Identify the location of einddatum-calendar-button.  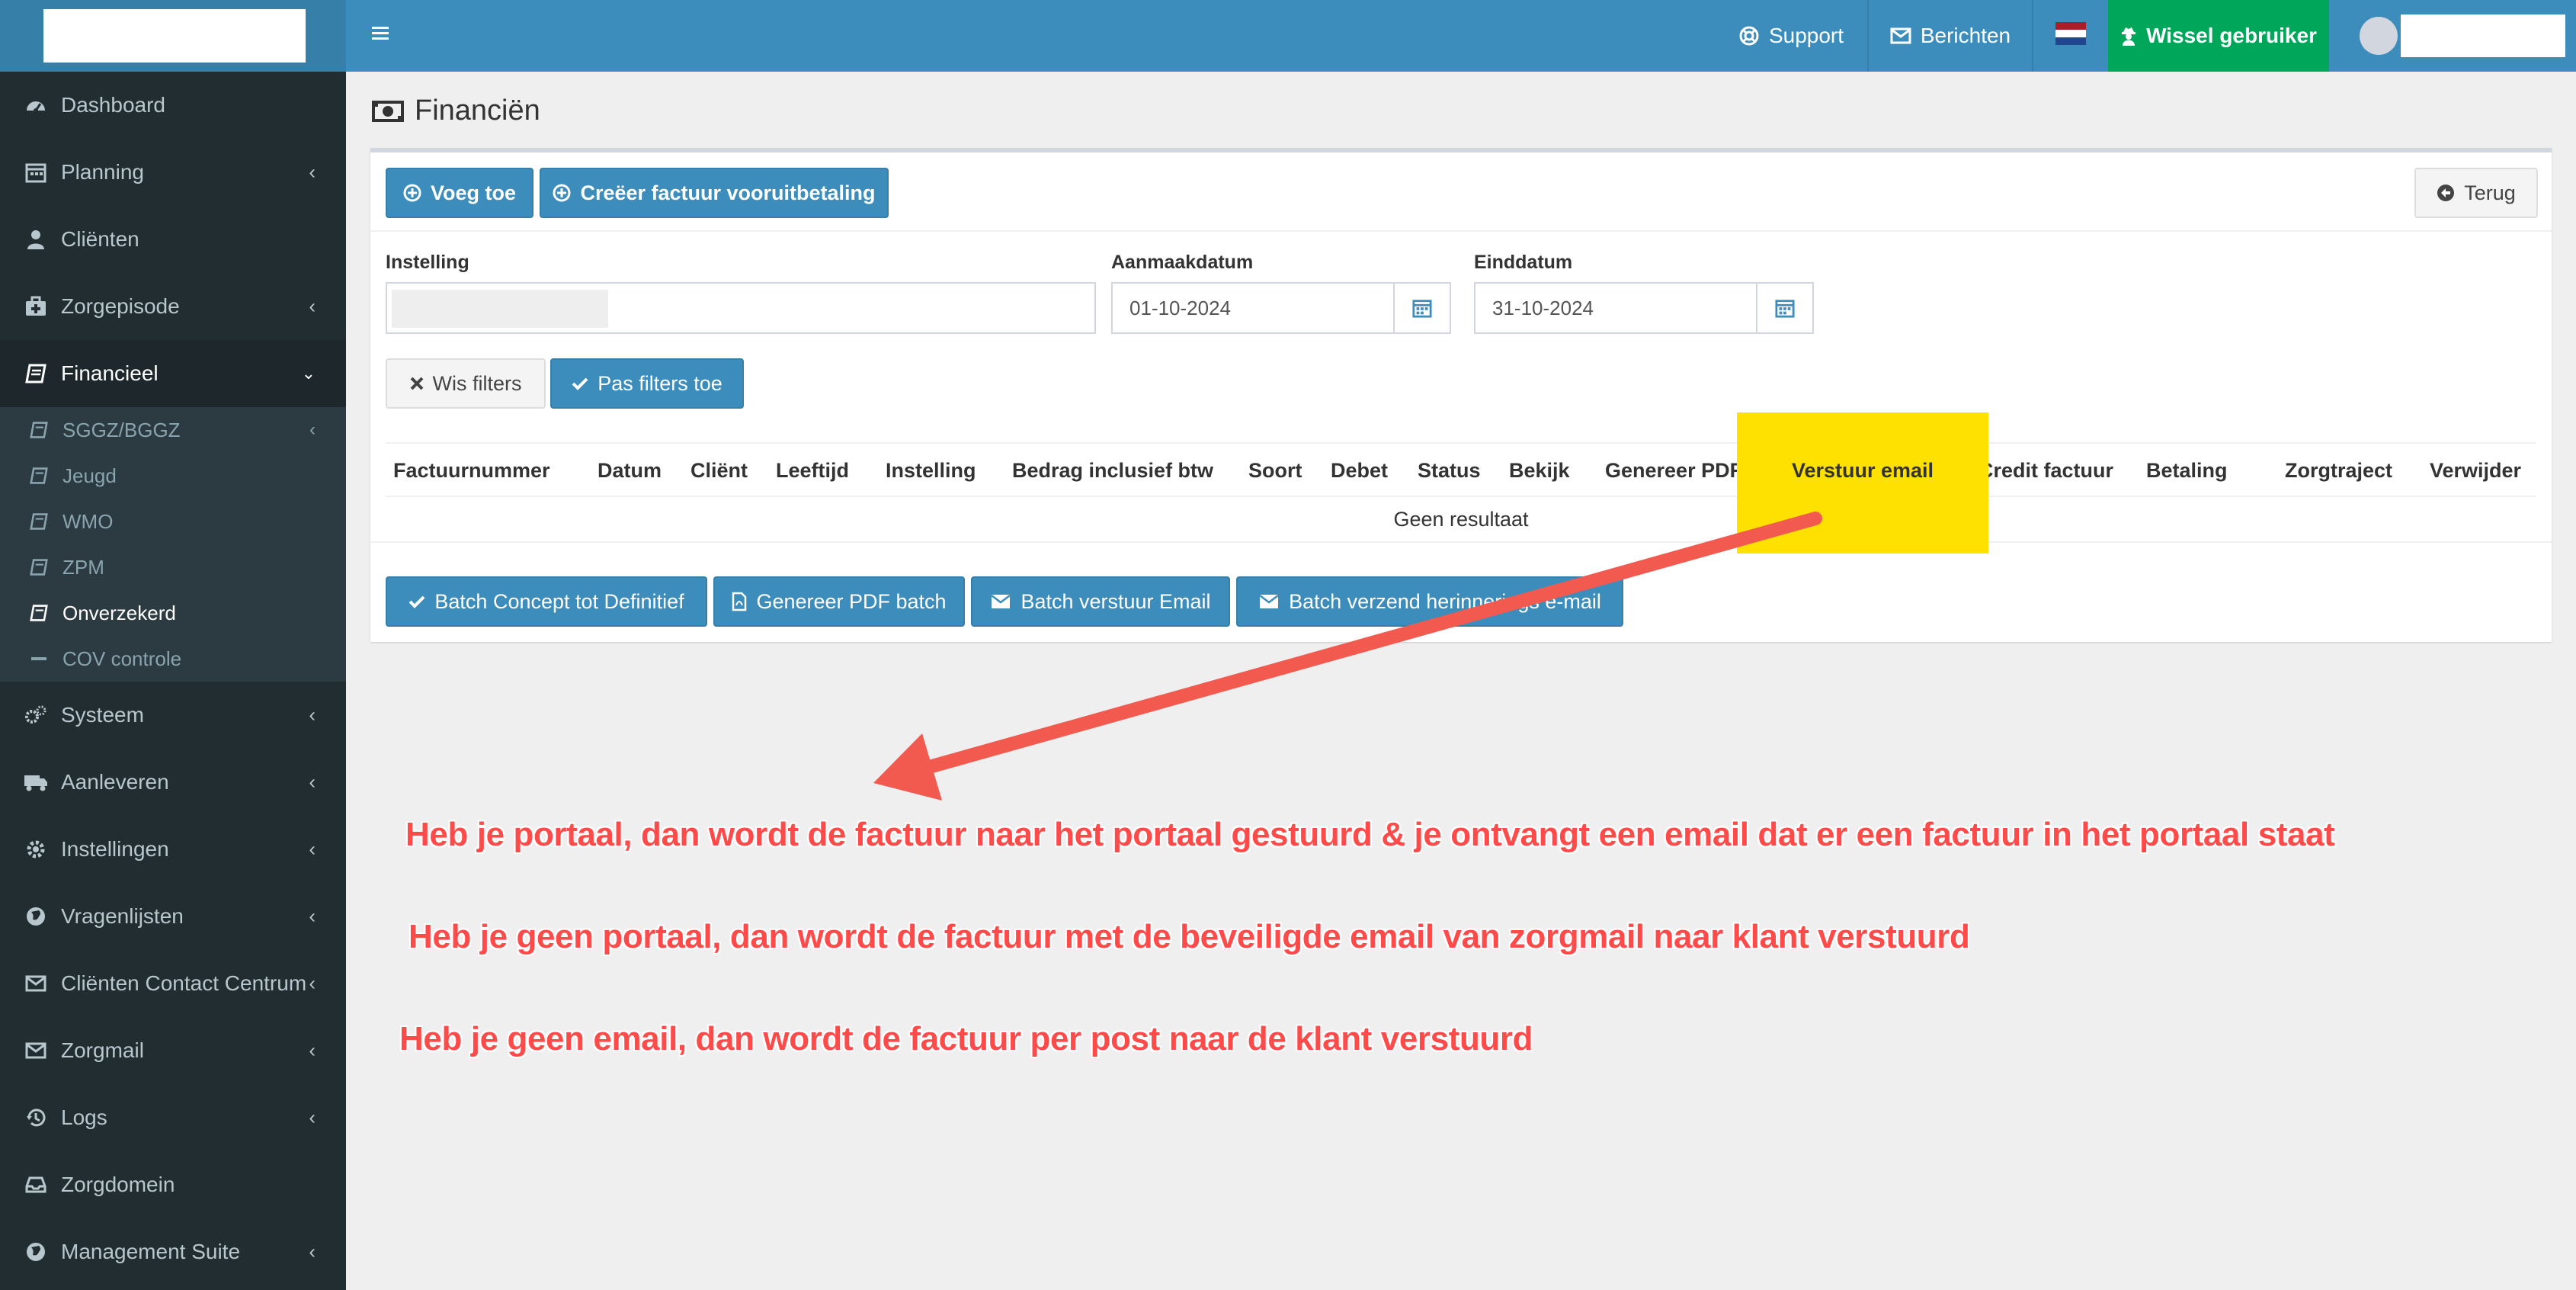
(1785, 308).